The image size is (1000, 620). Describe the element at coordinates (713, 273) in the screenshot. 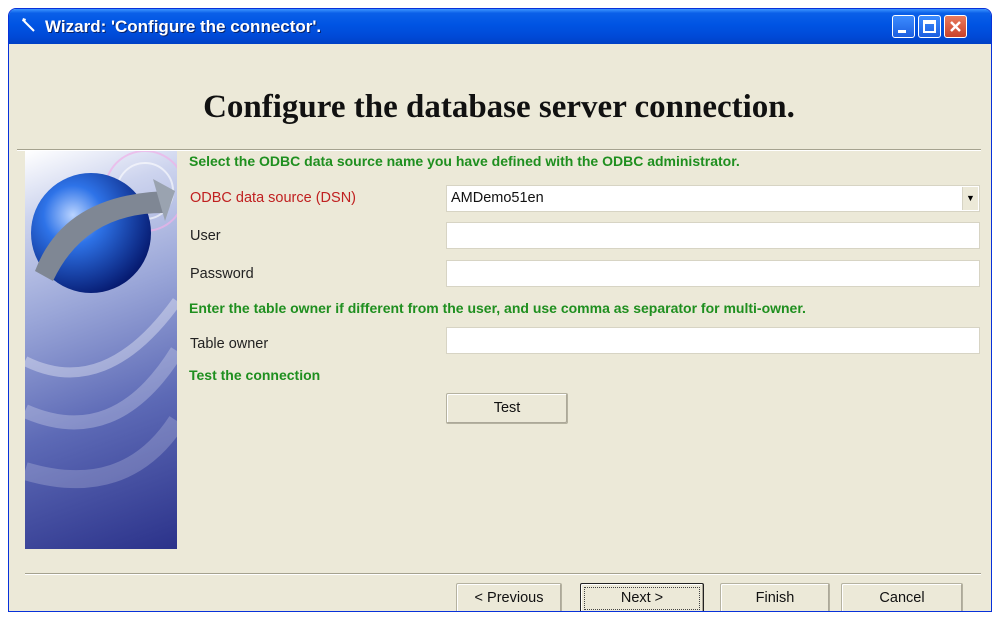

I see `password-input` at that location.